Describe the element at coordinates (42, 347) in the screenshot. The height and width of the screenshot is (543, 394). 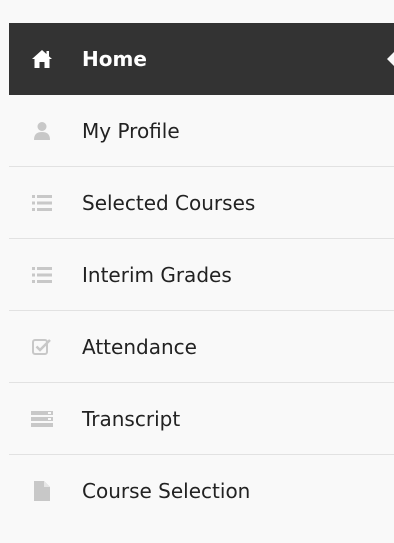
I see `checkbox-icon` at that location.